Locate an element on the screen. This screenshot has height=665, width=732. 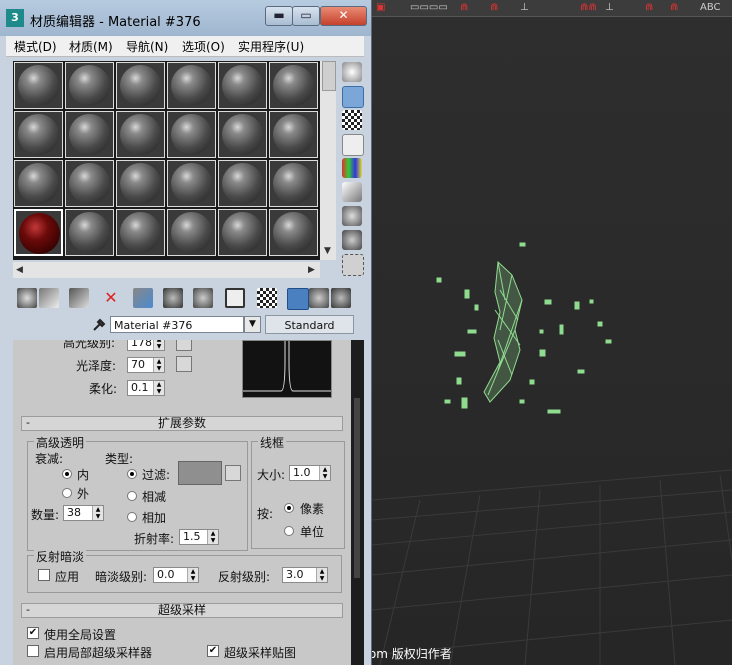
menu-material: 材质(M) is located at coordinates (91, 46).